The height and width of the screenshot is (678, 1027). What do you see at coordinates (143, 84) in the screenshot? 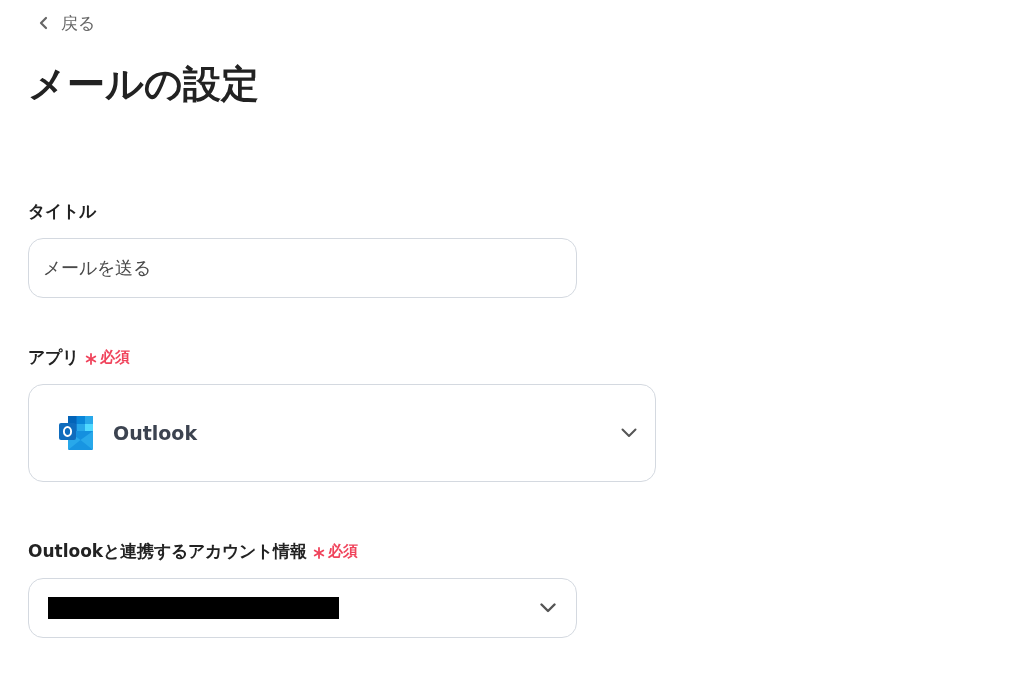
I see `page-title: メールの設定` at bounding box center [143, 84].